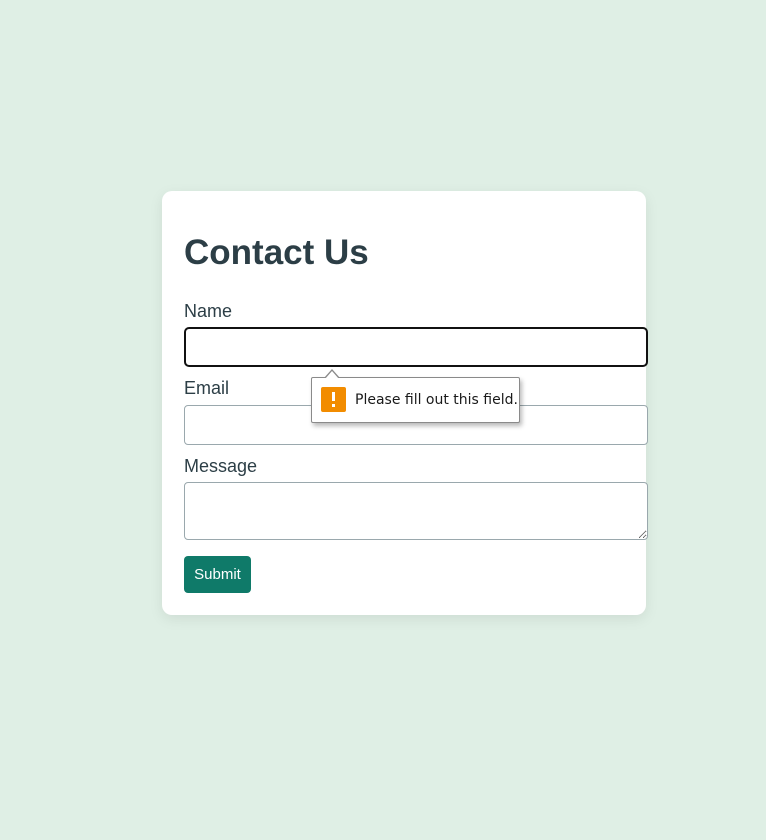 This screenshot has width=766, height=840. Describe the element at coordinates (416, 347) in the screenshot. I see `name-input` at that location.